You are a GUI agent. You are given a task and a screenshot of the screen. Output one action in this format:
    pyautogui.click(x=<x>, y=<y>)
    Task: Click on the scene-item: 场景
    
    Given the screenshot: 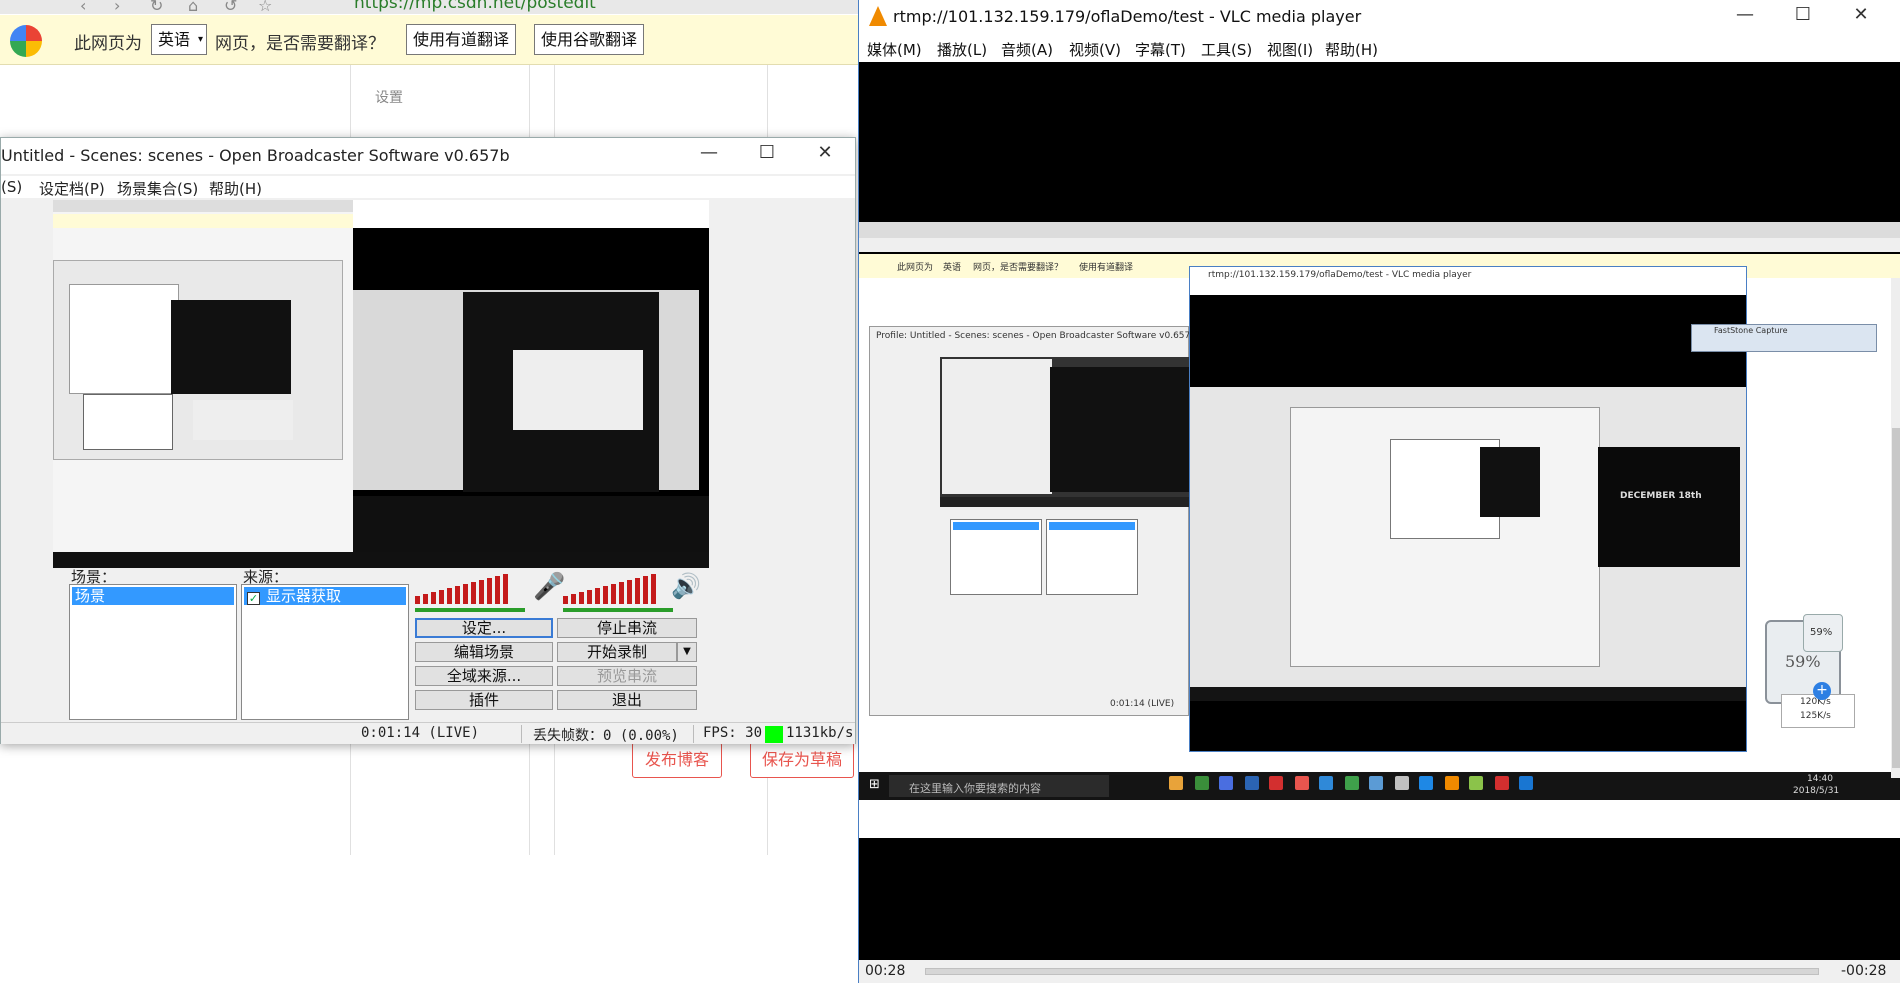 What is the action you would take?
    pyautogui.click(x=153, y=596)
    